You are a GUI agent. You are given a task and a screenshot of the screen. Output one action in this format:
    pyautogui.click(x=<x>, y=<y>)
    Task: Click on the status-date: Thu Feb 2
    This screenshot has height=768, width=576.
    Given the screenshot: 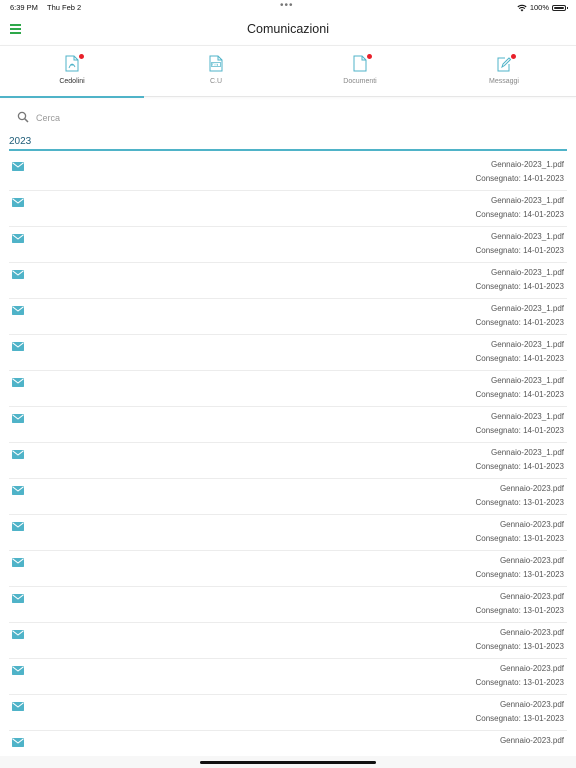 What is the action you would take?
    pyautogui.click(x=64, y=7)
    